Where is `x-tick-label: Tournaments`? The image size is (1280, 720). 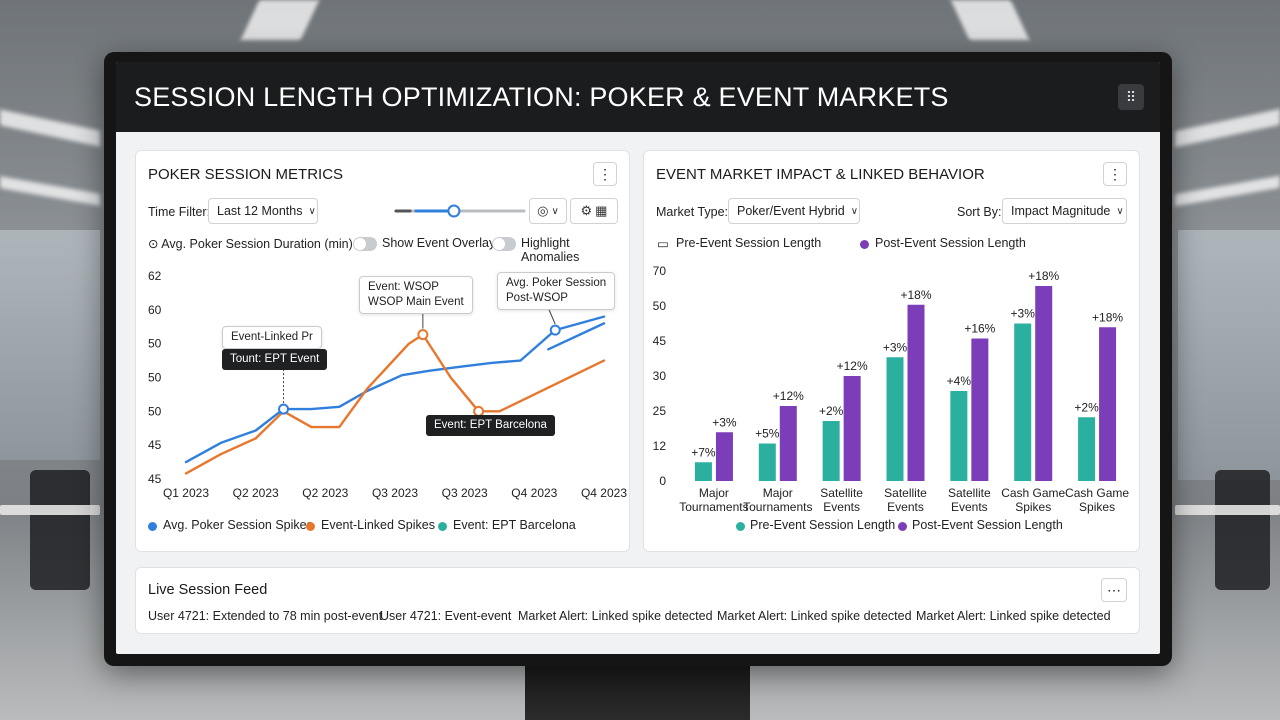 x-tick-label: Tournaments is located at coordinates (777, 507).